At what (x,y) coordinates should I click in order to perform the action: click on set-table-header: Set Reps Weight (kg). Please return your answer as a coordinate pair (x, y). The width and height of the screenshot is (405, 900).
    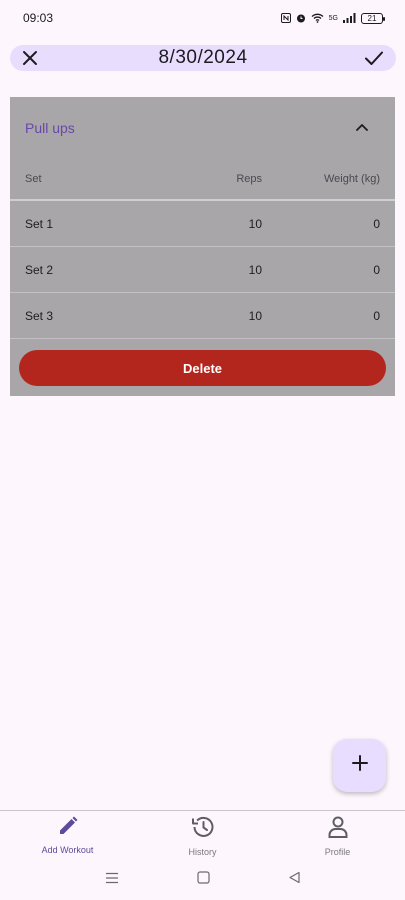
    Looking at the image, I should click on (202, 180).